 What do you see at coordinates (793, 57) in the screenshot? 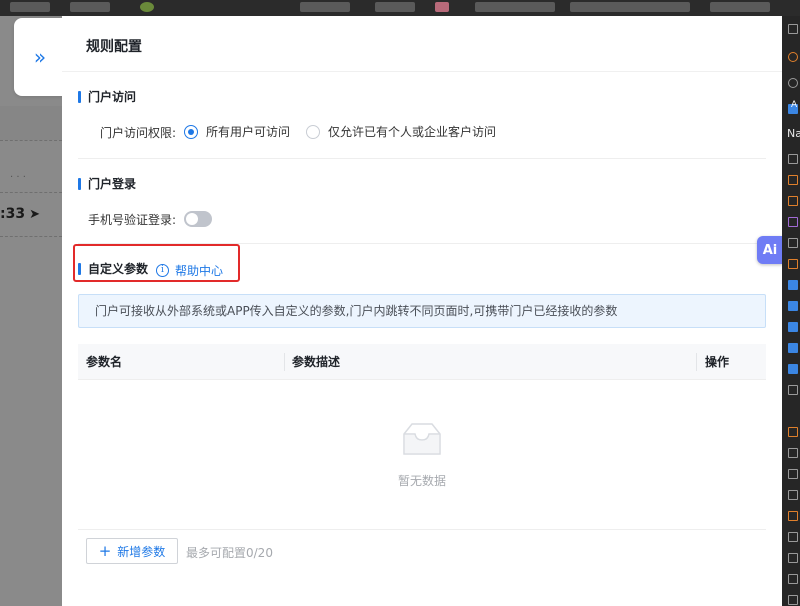
I see `devtools-record-icon` at bounding box center [793, 57].